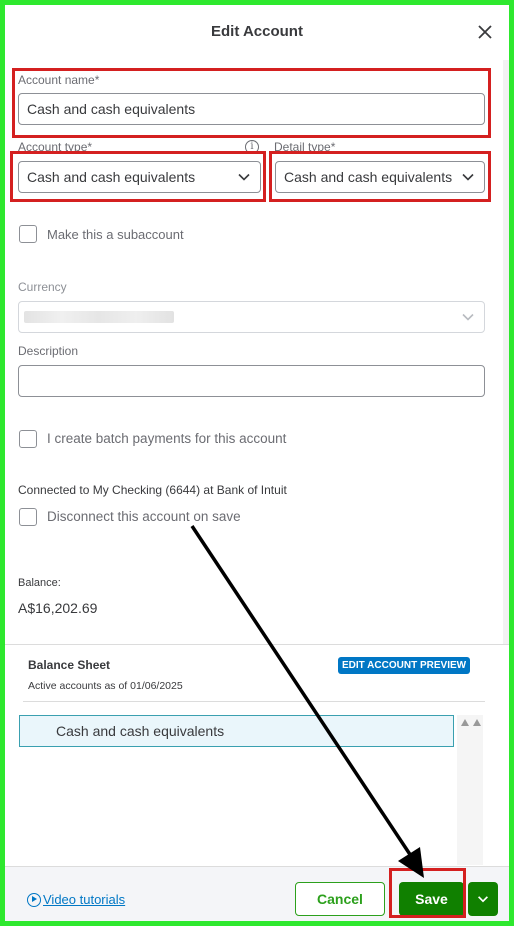  What do you see at coordinates (42, 287) in the screenshot?
I see `currency-label: Currency` at bounding box center [42, 287].